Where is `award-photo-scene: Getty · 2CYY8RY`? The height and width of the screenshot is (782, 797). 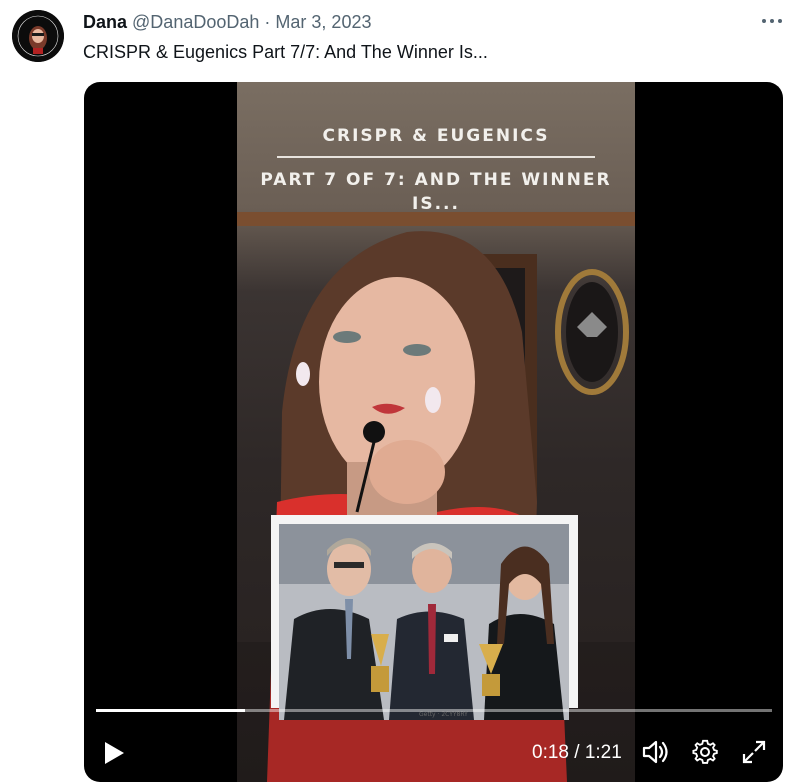
award-photo-scene: Getty · 2CYY8RY is located at coordinates (424, 622).